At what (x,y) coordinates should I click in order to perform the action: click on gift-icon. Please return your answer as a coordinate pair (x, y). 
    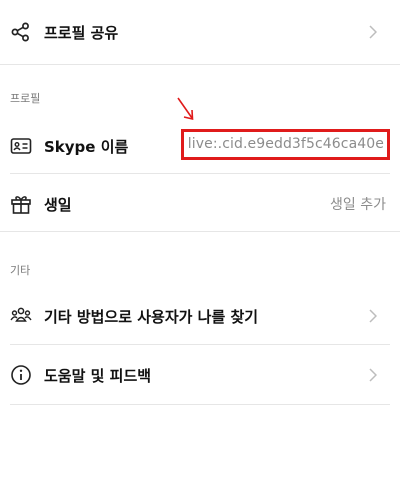
    Looking at the image, I should click on (21, 204).